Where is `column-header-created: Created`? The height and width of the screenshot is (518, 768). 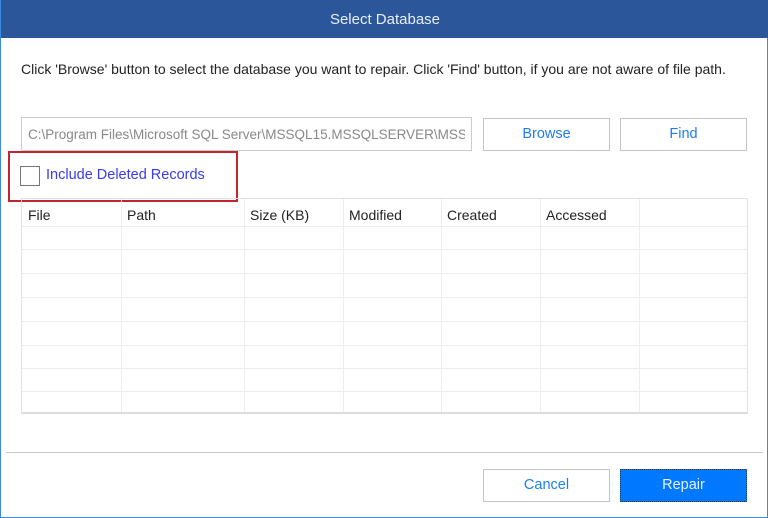
column-header-created: Created is located at coordinates (472, 215).